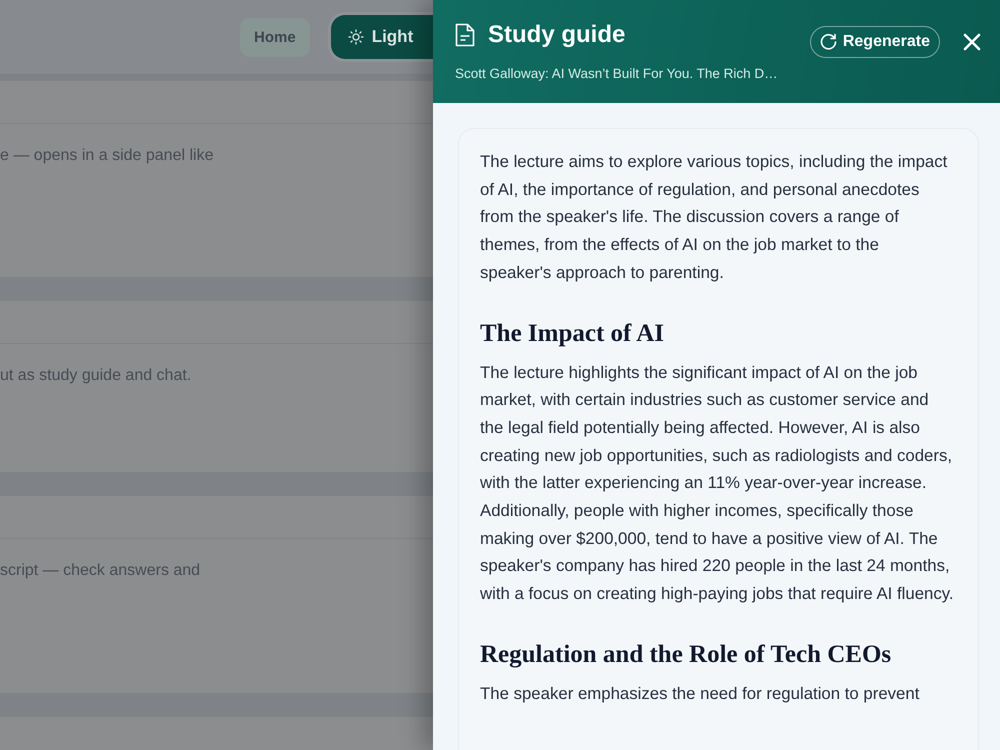 The image size is (1000, 750). Describe the element at coordinates (573, 333) in the screenshot. I see `section-heading: The Impact of AI` at that location.